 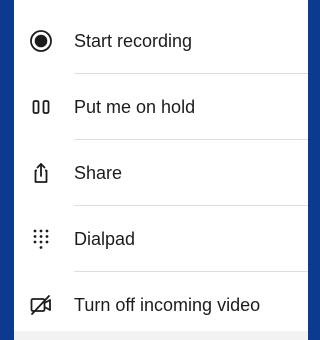 I want to click on dialpad-icon, so click(x=41, y=239).